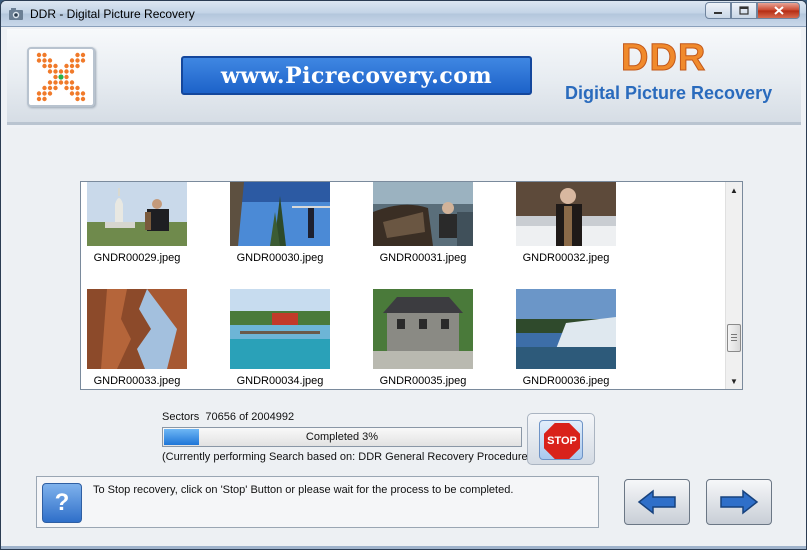 This screenshot has width=807, height=550. Describe the element at coordinates (744, 10) in the screenshot. I see `maximize-icon` at that location.